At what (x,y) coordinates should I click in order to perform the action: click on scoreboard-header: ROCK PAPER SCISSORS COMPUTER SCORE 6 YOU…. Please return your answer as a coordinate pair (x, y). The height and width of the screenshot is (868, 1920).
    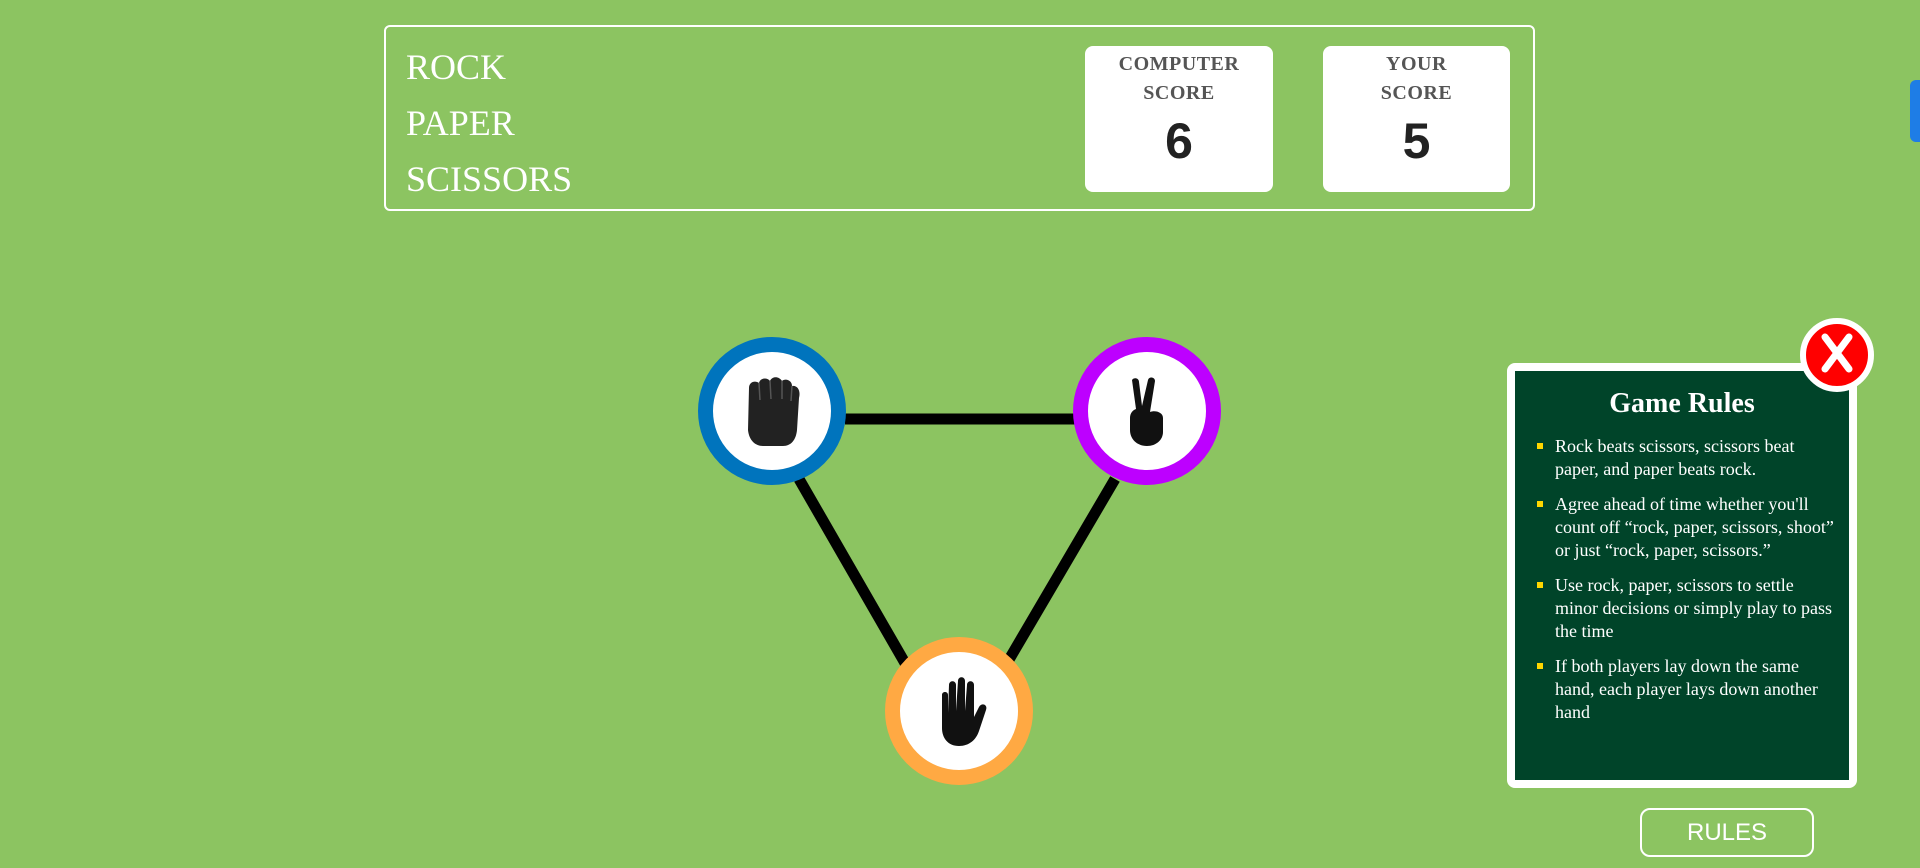
    Looking at the image, I should click on (959, 118).